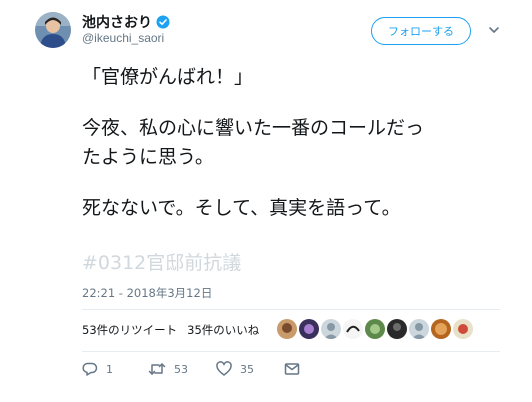 The image size is (532, 402). I want to click on heart-icon, so click(224, 368).